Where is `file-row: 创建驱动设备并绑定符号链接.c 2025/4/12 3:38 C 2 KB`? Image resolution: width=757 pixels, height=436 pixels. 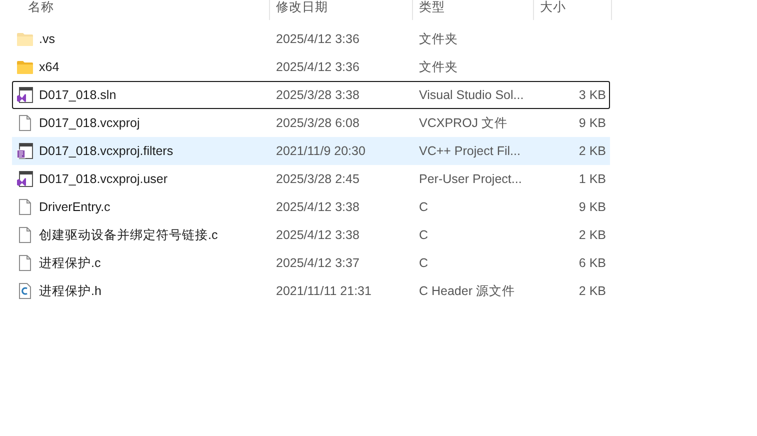 file-row: 创建驱动设备并绑定符号链接.c 2025/4/12 3:38 C 2 KB is located at coordinates (311, 235).